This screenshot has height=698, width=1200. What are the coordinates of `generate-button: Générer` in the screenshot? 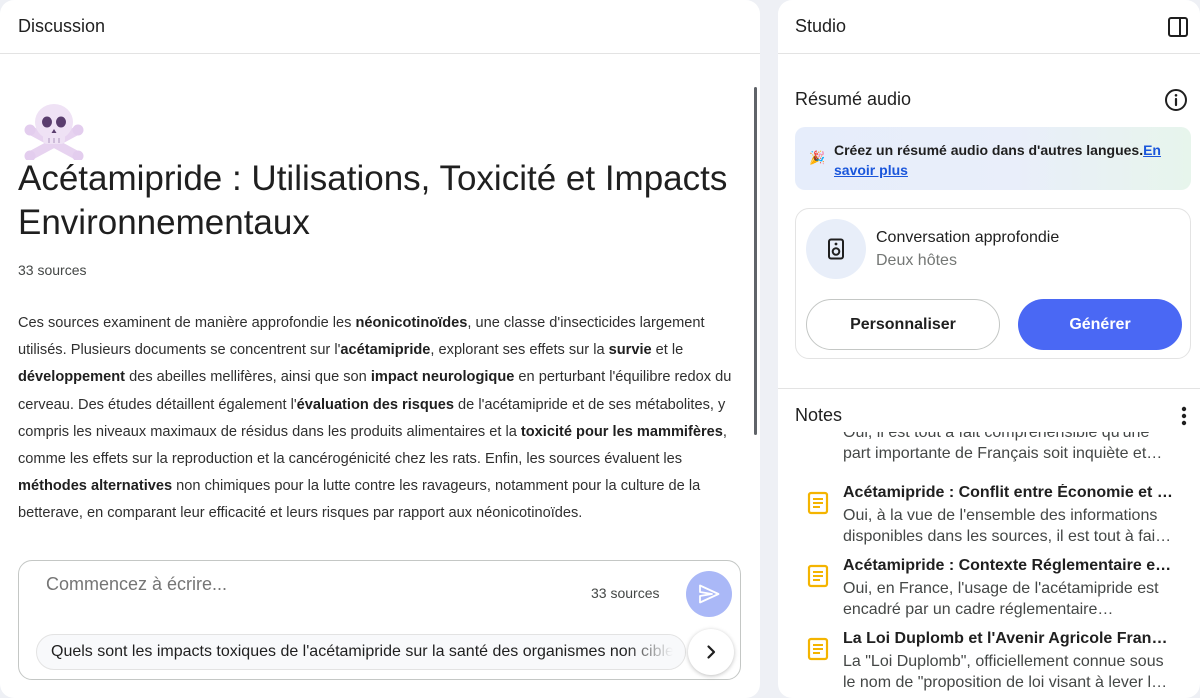 It's located at (1100, 324).